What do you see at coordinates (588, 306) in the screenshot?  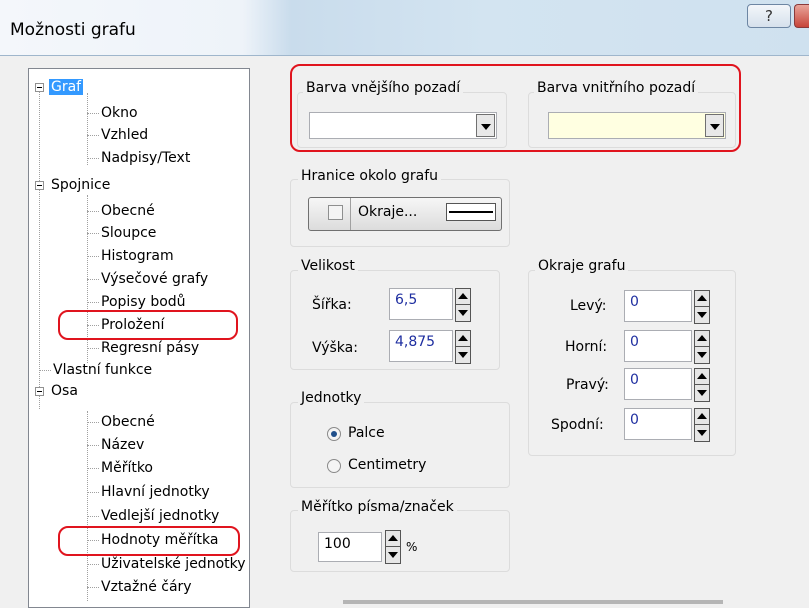 I see `margin-left-label: Levý:` at bounding box center [588, 306].